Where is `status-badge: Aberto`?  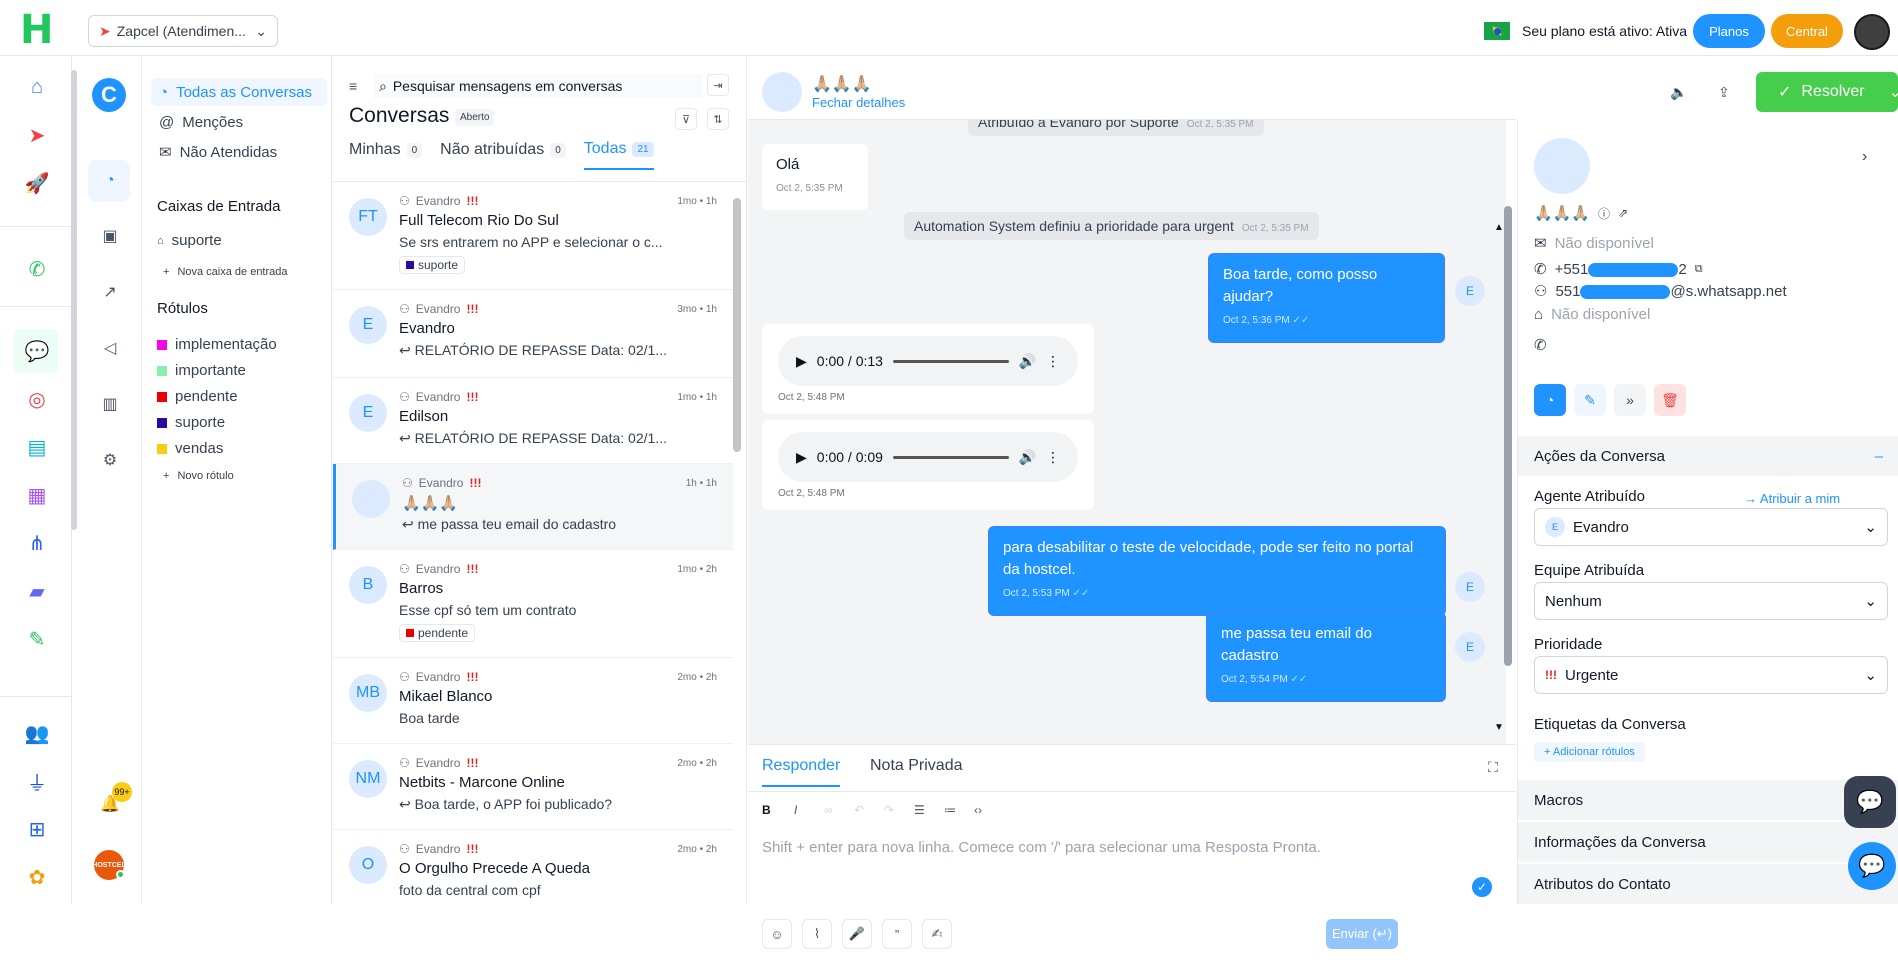
status-badge: Aberto is located at coordinates (475, 117).